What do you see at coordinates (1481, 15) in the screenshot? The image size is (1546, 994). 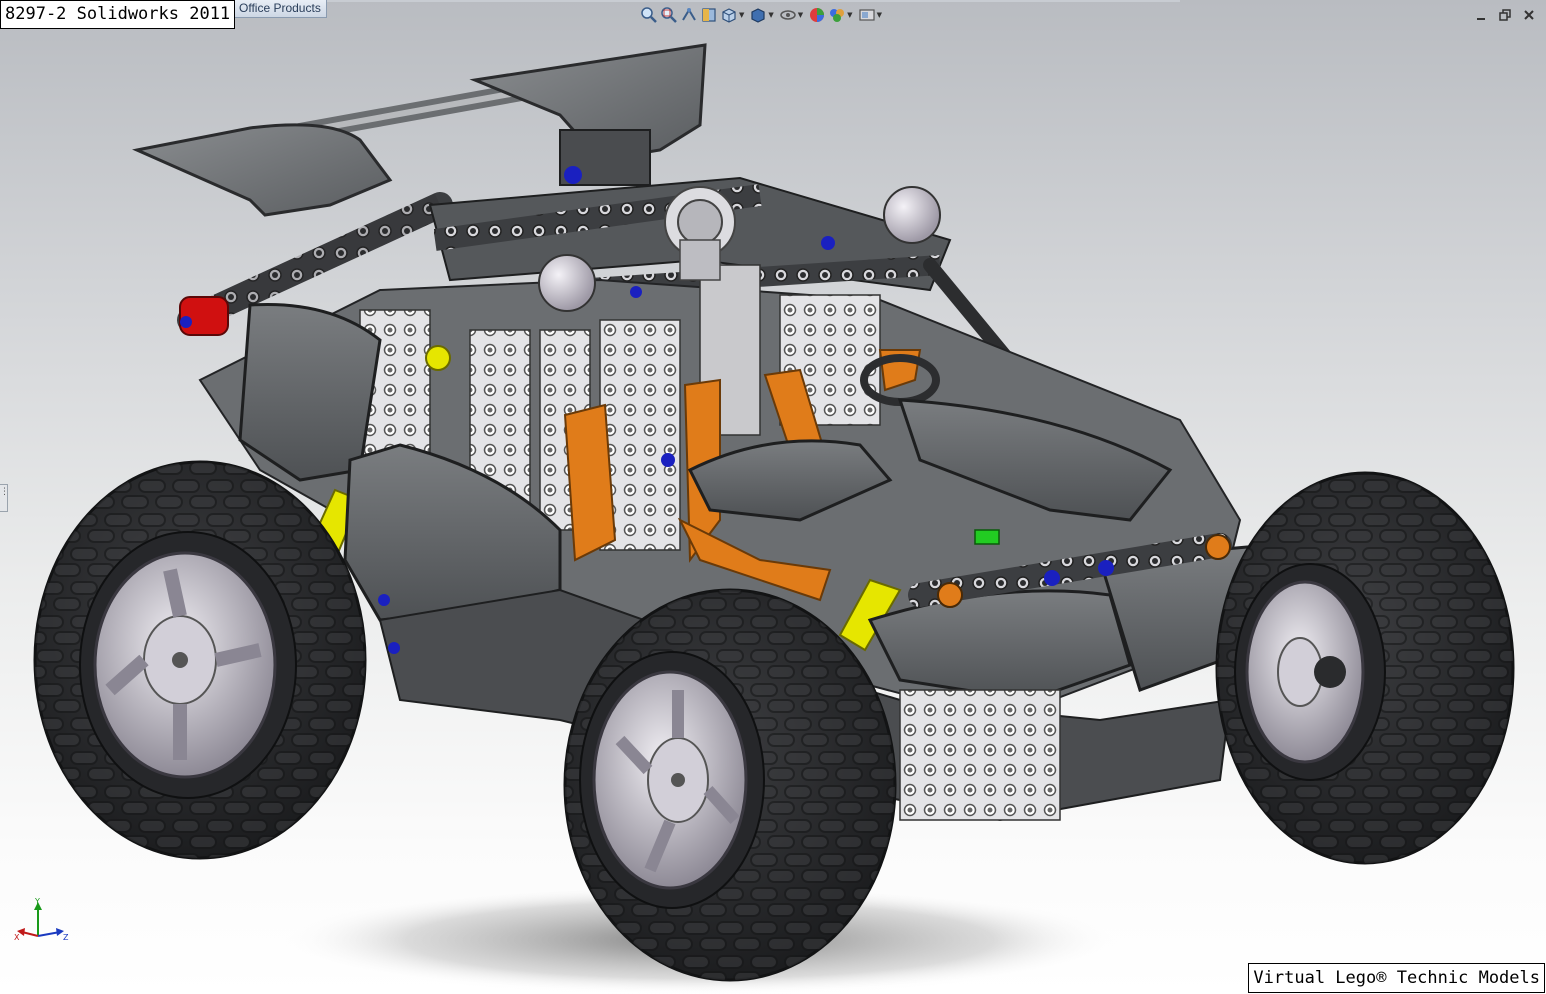 I see `minimize-icon` at bounding box center [1481, 15].